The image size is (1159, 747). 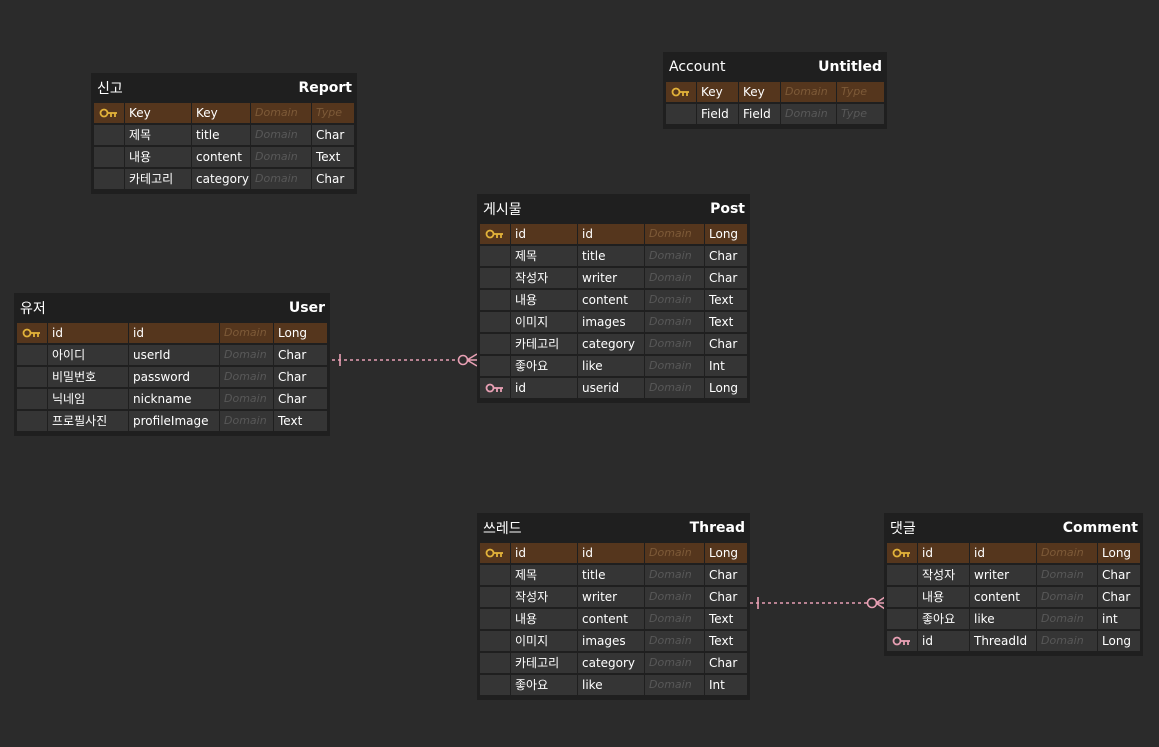 I want to click on column-logical-name: 비밀번호, so click(x=88, y=377).